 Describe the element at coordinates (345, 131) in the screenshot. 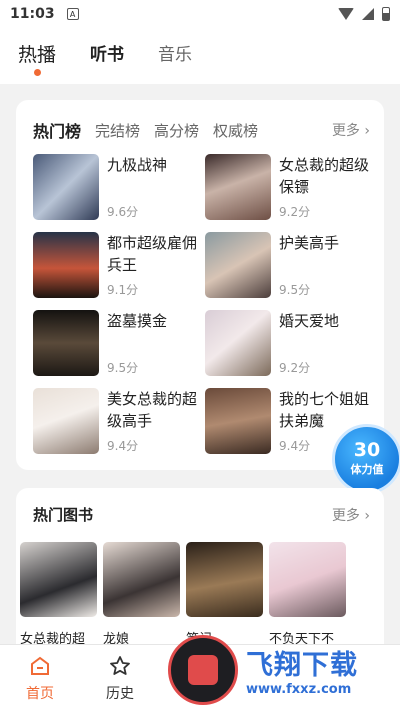

I see `ranking-more-label: 更多` at that location.